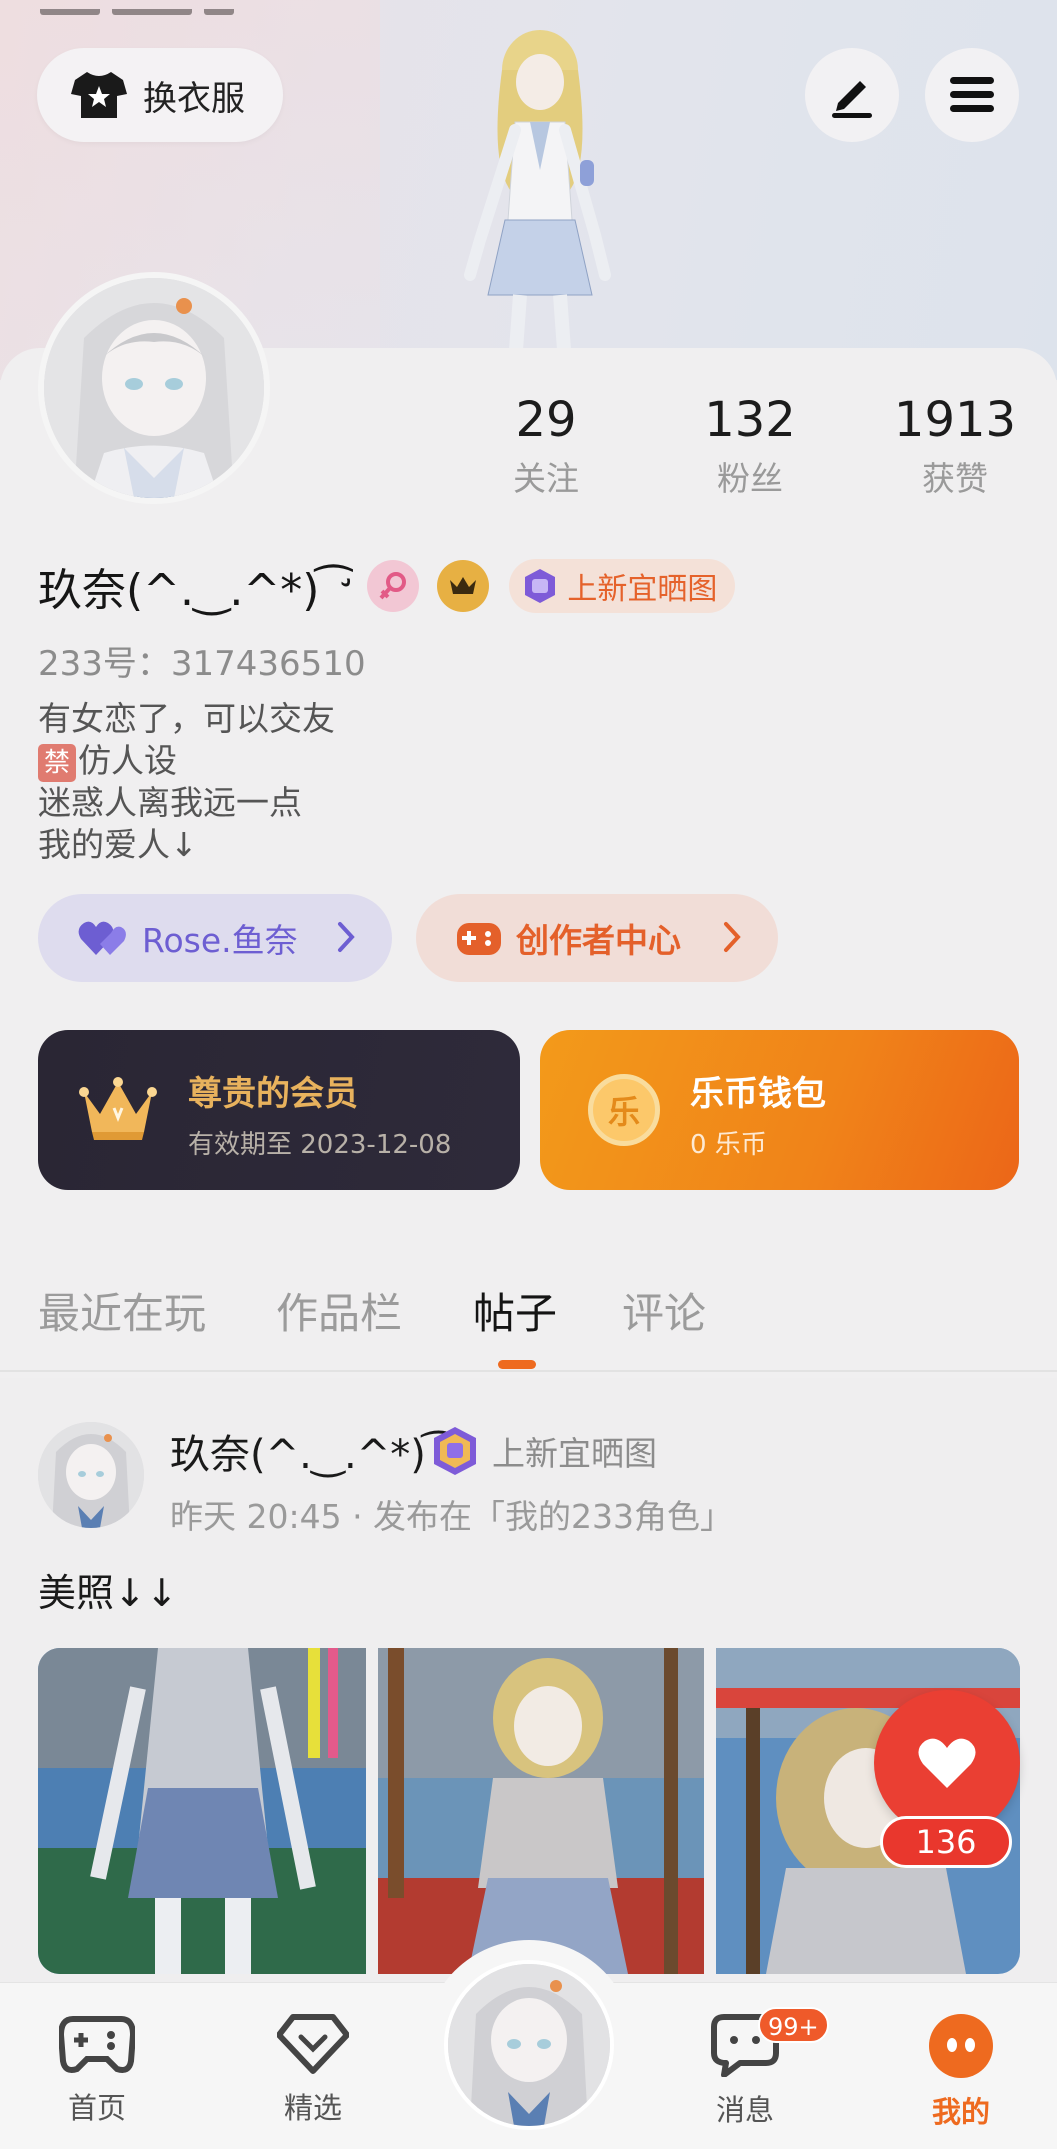  I want to click on post-author-badge-label: 上新宜晒图, so click(574, 1453).